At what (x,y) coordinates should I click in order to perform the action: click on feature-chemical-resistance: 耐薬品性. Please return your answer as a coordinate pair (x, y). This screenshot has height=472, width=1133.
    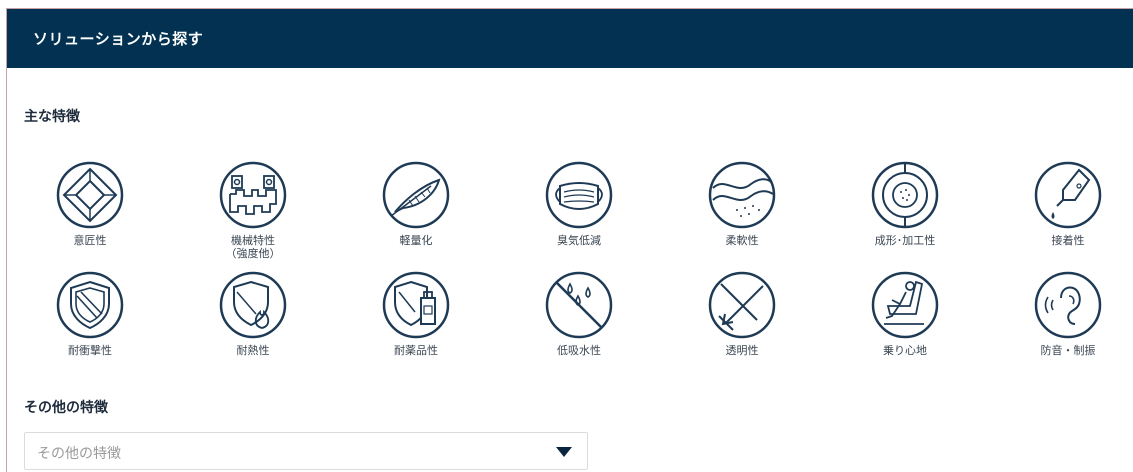
    Looking at the image, I should click on (416, 313).